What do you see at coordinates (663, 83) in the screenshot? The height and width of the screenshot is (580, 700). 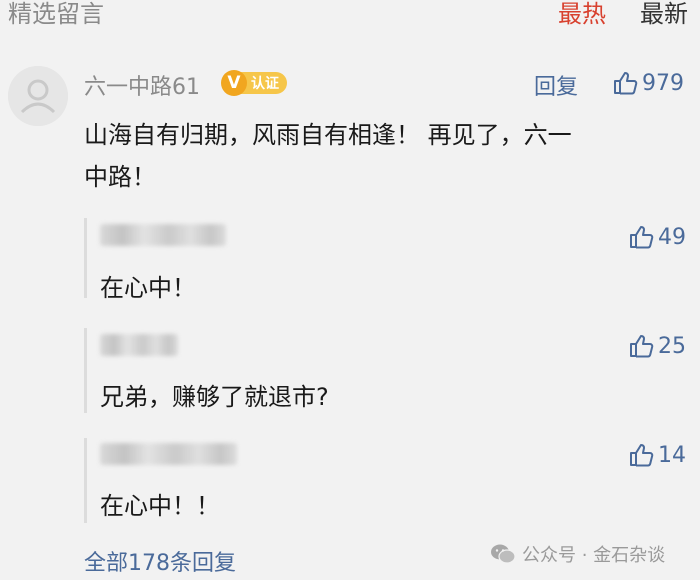 I see `like-count: 979` at bounding box center [663, 83].